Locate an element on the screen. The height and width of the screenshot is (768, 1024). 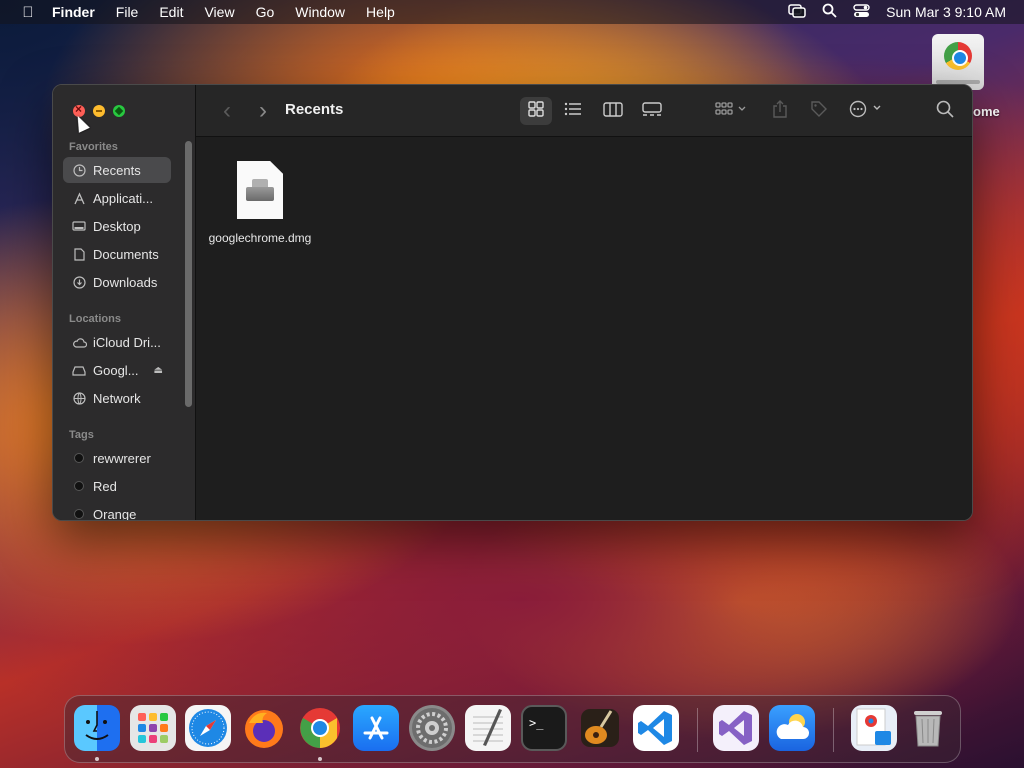
more-icon is located at coordinates (867, 111).